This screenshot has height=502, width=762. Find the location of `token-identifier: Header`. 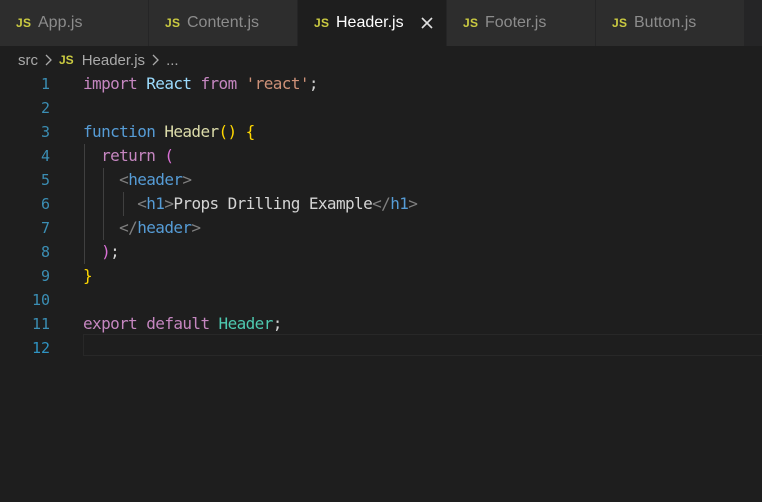

token-identifier: Header is located at coordinates (246, 323).